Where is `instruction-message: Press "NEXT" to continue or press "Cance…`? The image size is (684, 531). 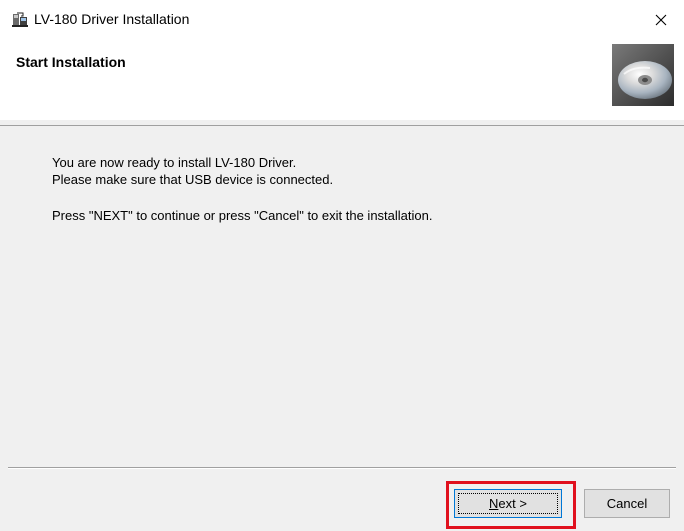
instruction-message: Press "NEXT" to continue or press "Cance… is located at coordinates (242, 215).